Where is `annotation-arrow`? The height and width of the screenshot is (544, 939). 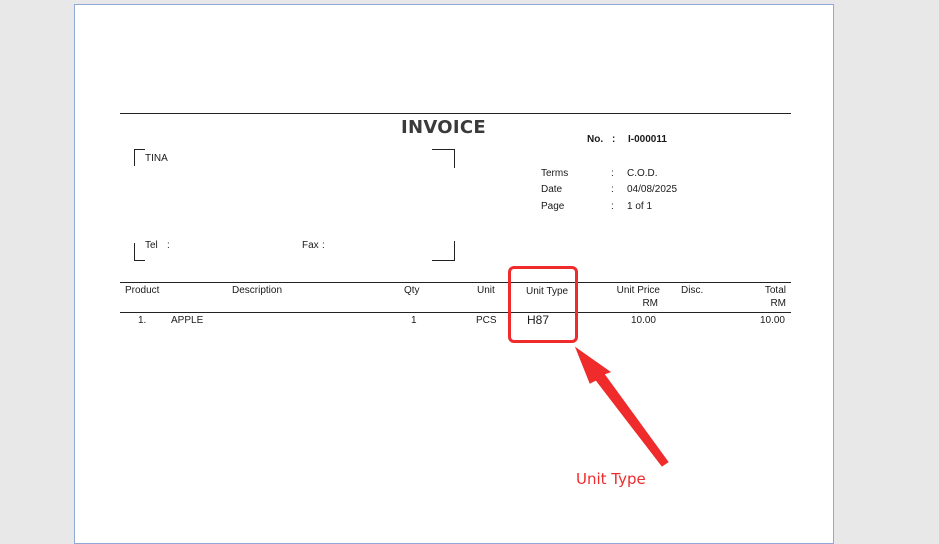 annotation-arrow is located at coordinates (621, 406).